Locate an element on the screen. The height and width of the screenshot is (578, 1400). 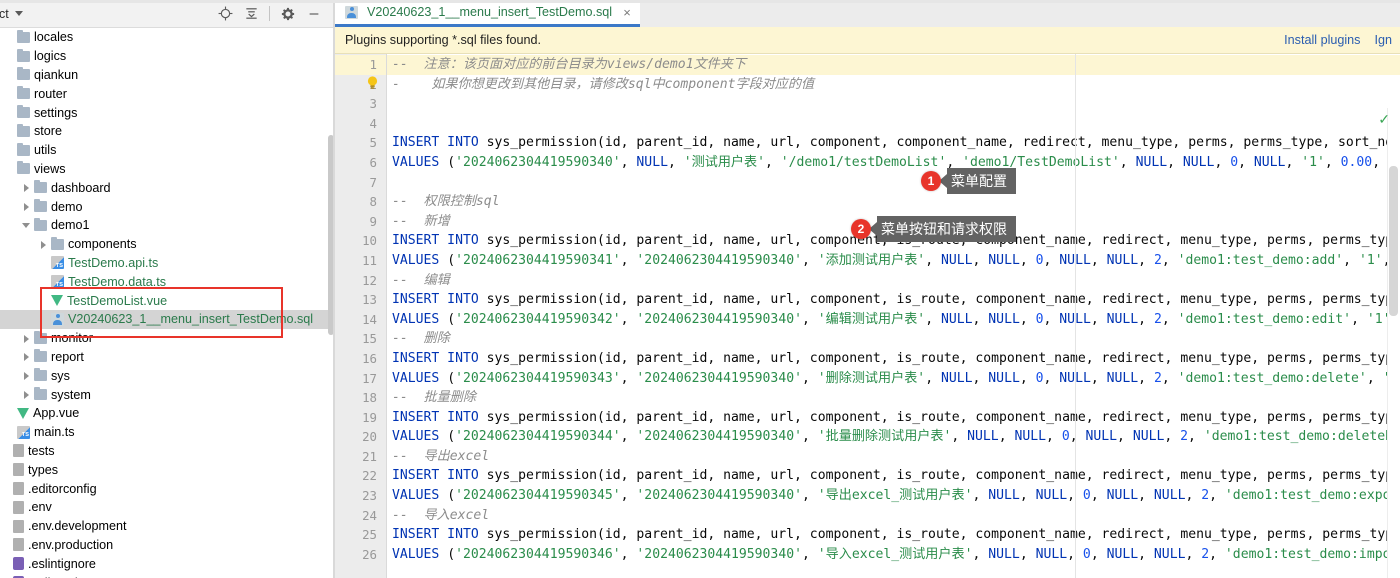
gear-icon is located at coordinates (288, 14).